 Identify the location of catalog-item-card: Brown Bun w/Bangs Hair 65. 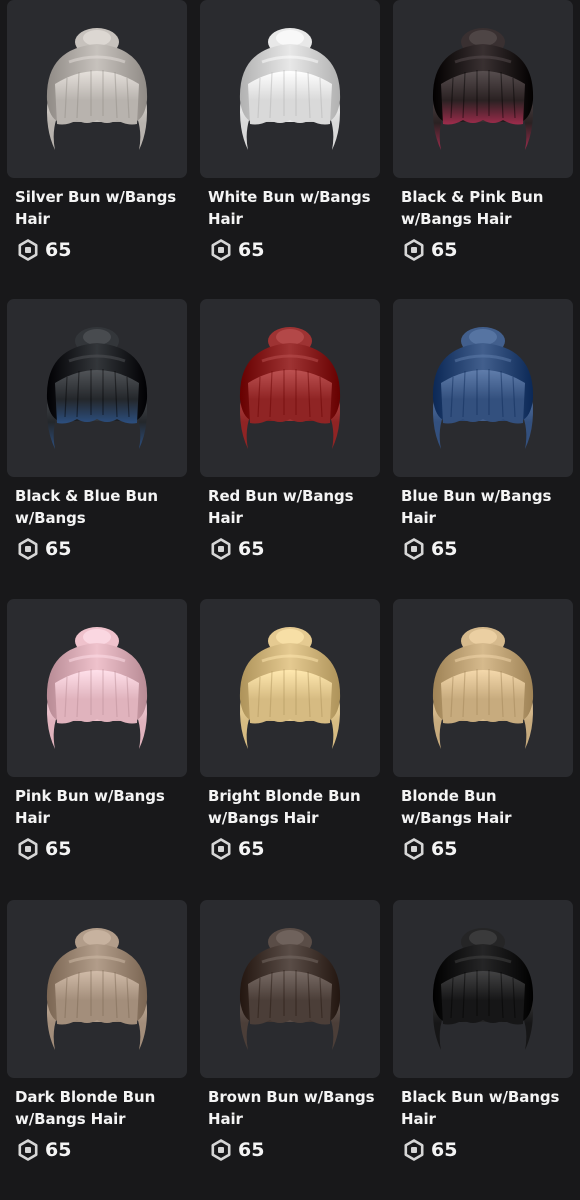
(290, 1045).